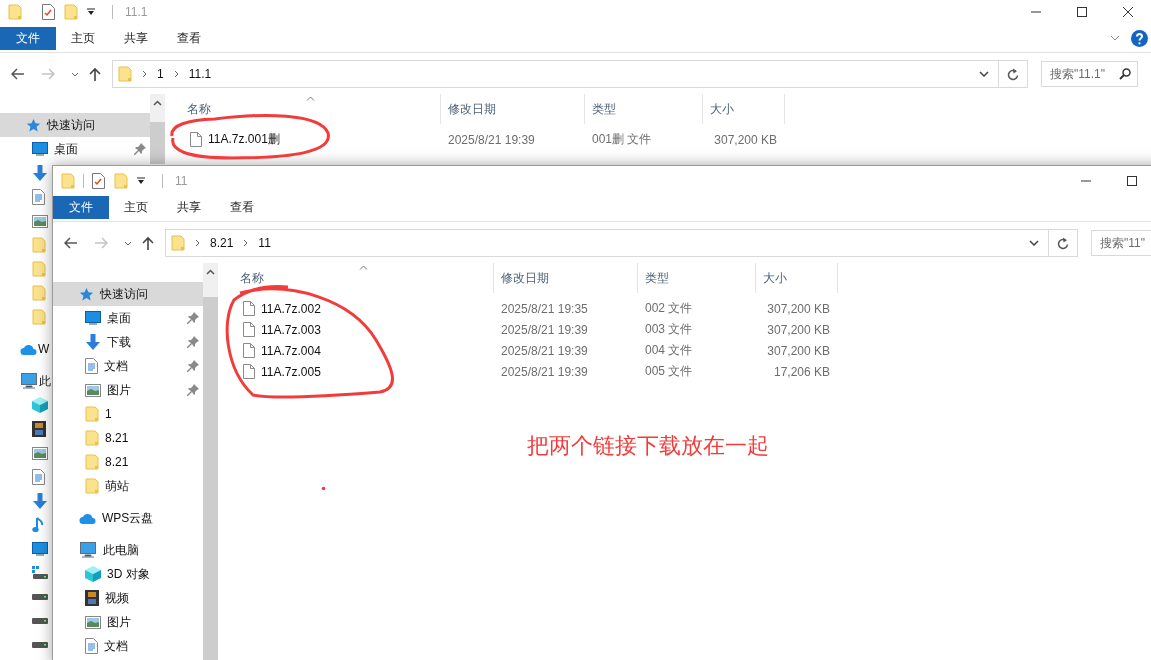  What do you see at coordinates (200, 74) in the screenshot?
I see `breadcrumb: 11.1` at bounding box center [200, 74].